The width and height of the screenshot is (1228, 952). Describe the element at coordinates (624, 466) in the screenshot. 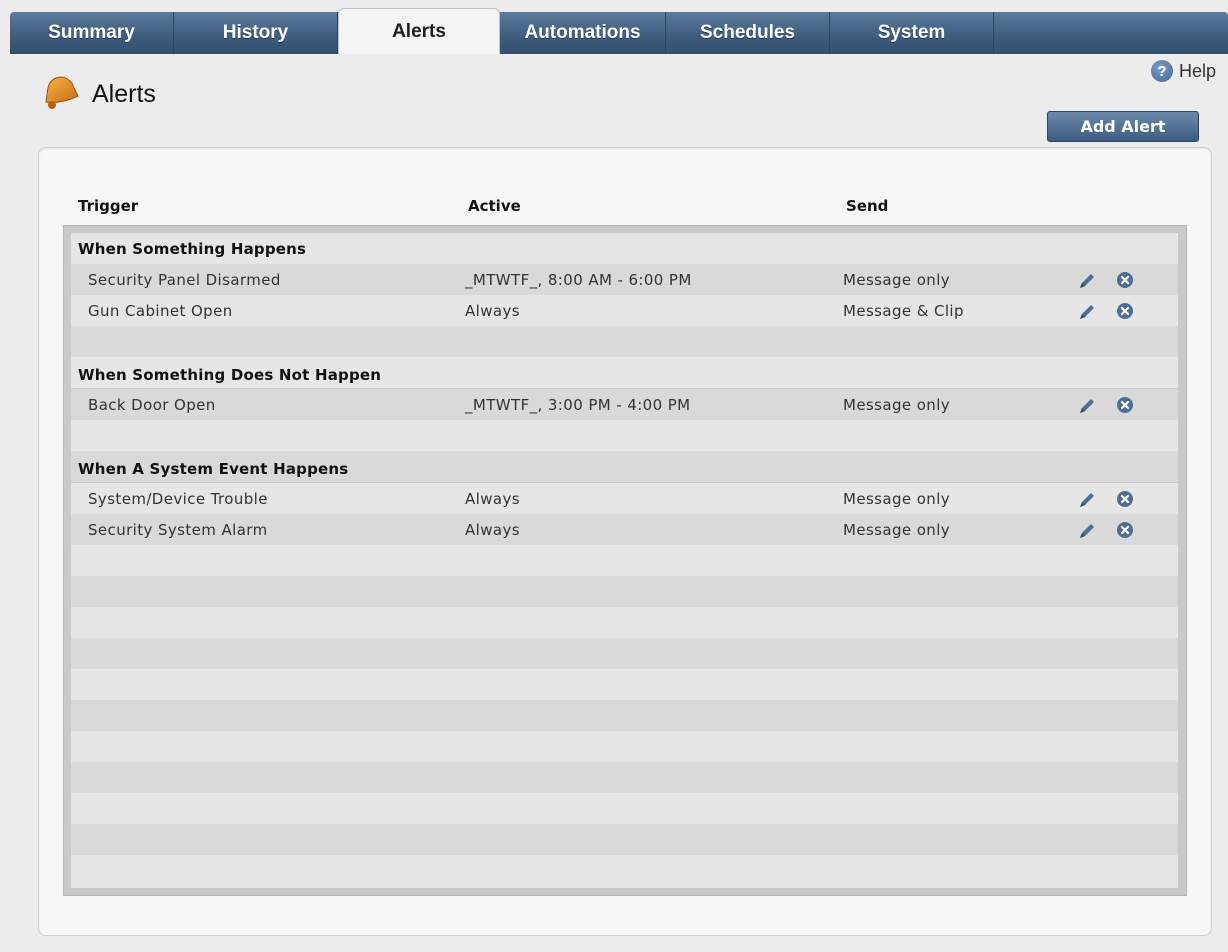

I see `group-header-row: When A System Event Happens` at that location.